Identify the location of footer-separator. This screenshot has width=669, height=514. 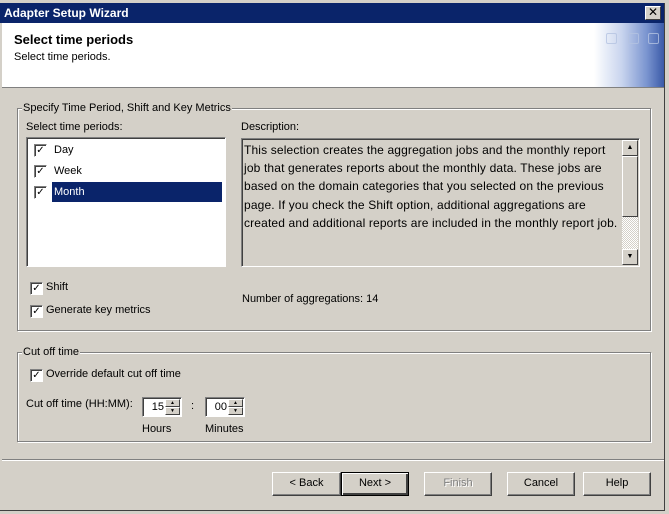
(333, 460).